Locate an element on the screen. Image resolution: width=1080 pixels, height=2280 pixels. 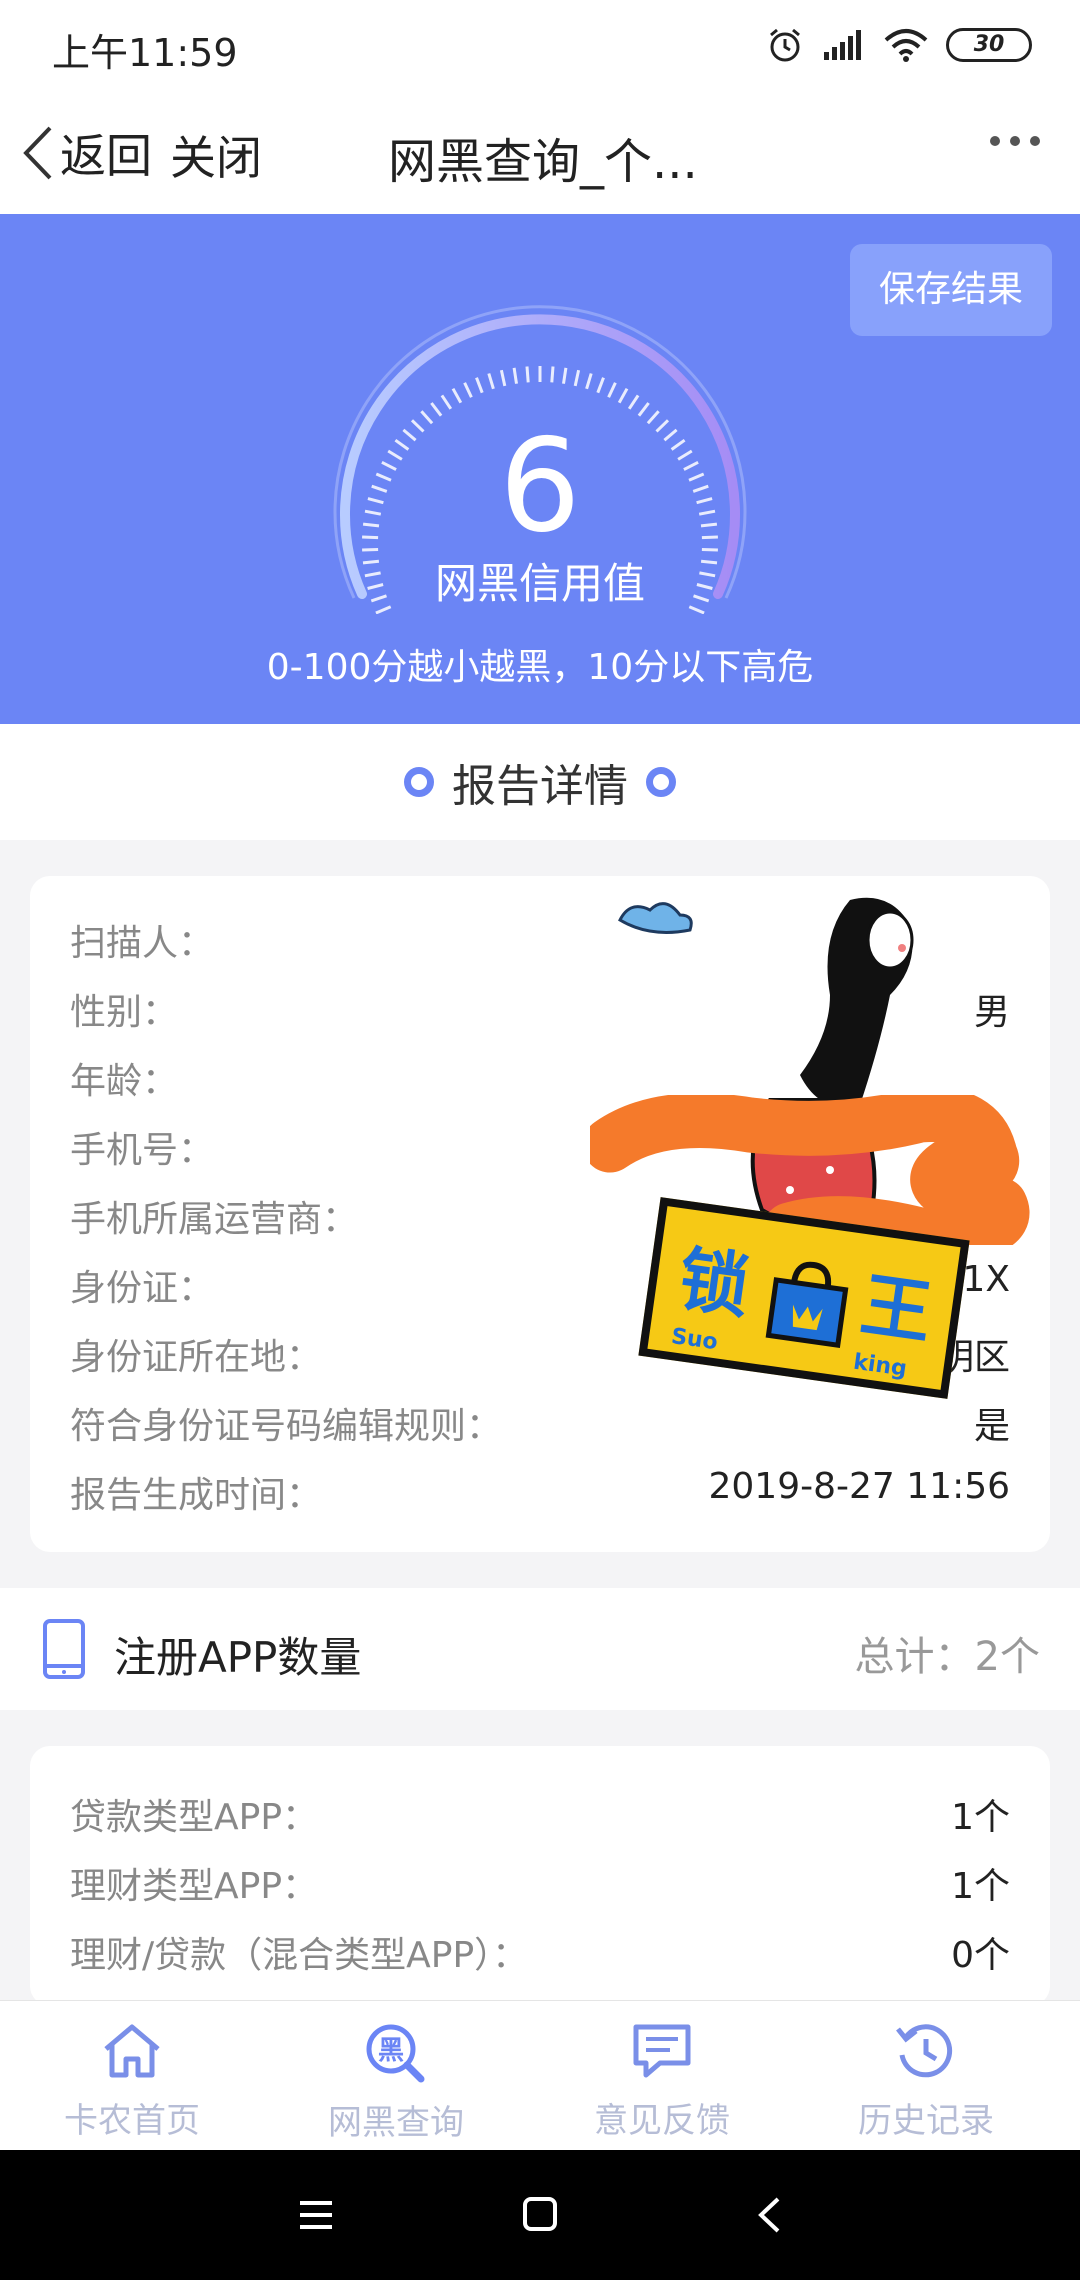
report-heading: 报告详情 is located at coordinates (540, 786).